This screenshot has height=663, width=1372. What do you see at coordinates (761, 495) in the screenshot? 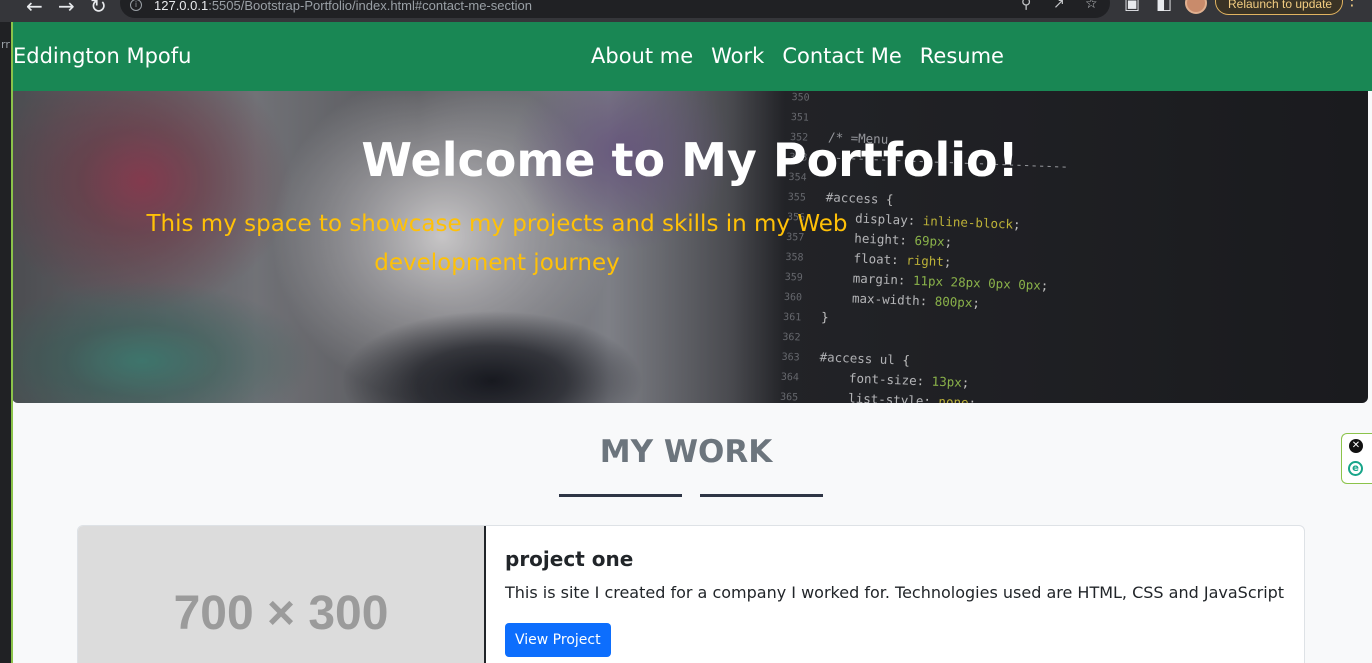
I see `title-underline-right` at bounding box center [761, 495].